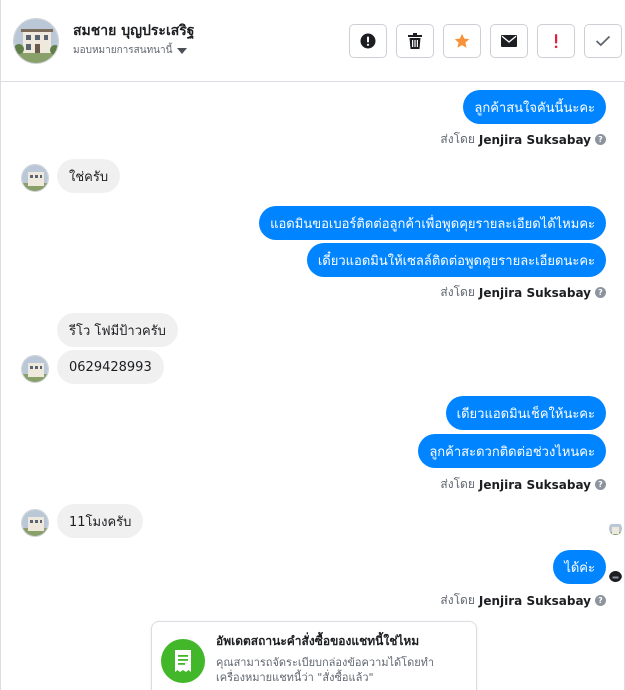  I want to click on star-icon, so click(462, 40).